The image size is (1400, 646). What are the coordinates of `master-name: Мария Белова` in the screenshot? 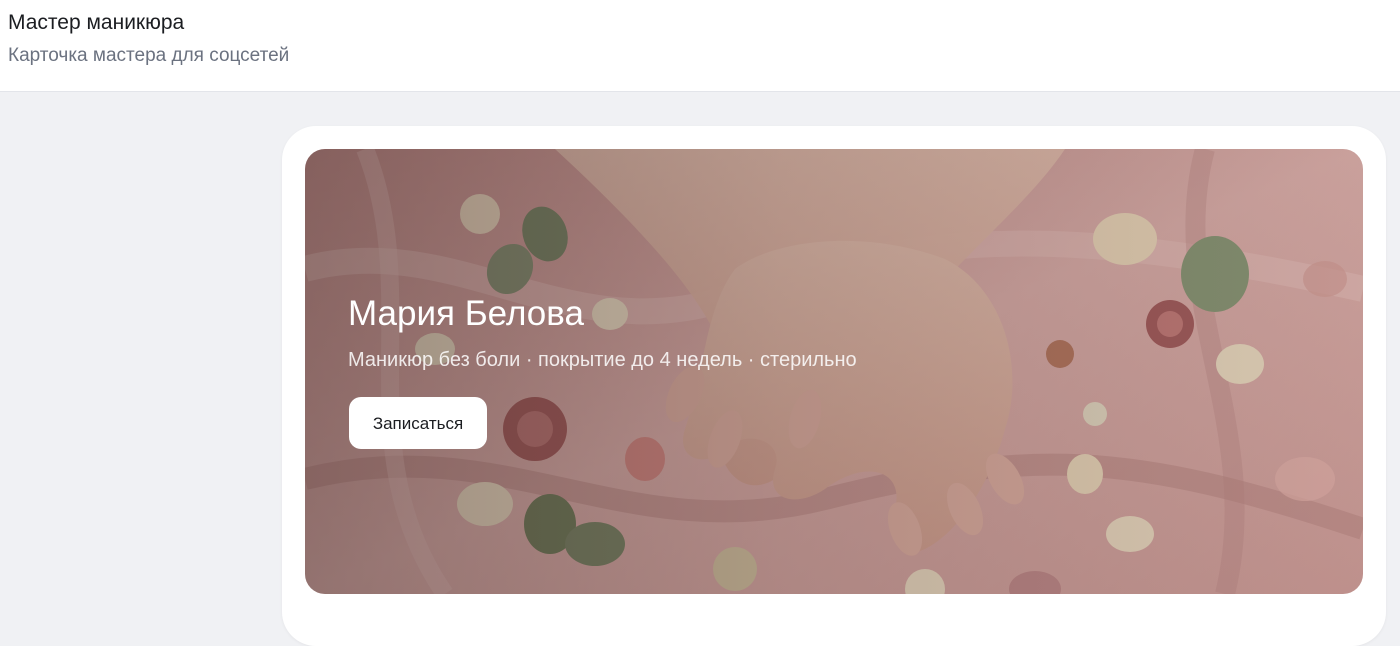 It's located at (466, 313).